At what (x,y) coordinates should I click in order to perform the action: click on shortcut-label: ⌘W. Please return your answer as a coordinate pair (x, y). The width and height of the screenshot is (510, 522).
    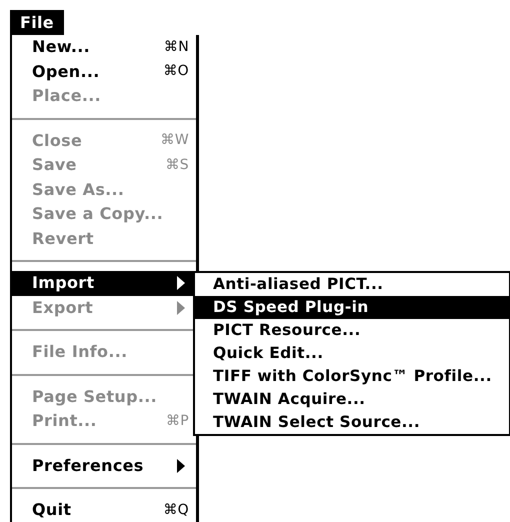
    Looking at the image, I should click on (174, 140).